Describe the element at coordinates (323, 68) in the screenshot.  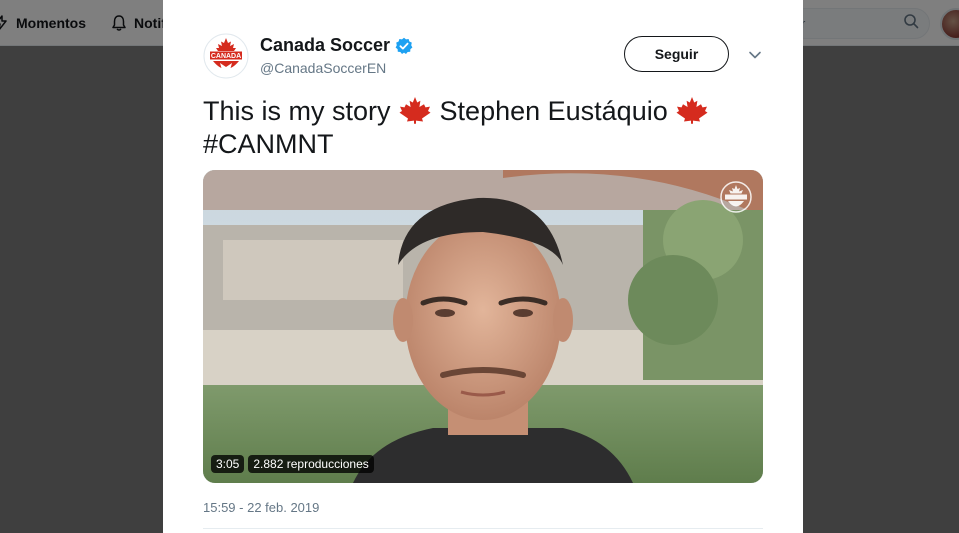
I see `author-handle: @CanadaSoccerEN` at that location.